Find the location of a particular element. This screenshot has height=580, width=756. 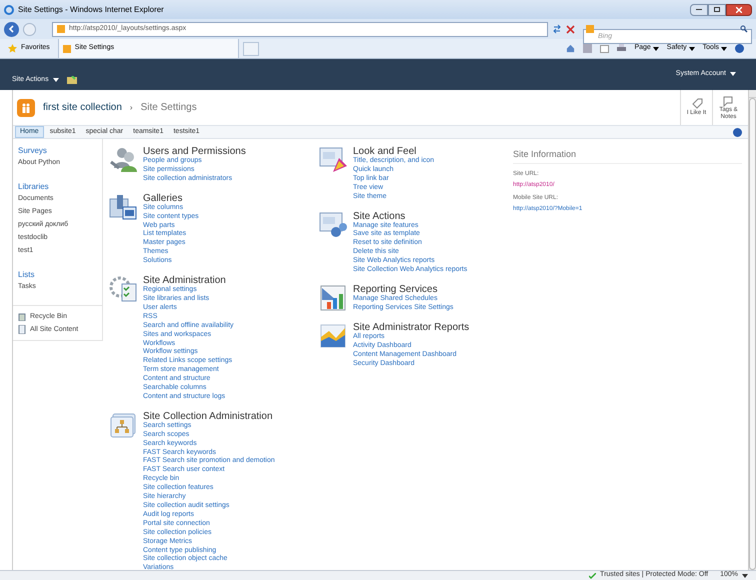

nav-heading-link: Lists is located at coordinates (60, 274).